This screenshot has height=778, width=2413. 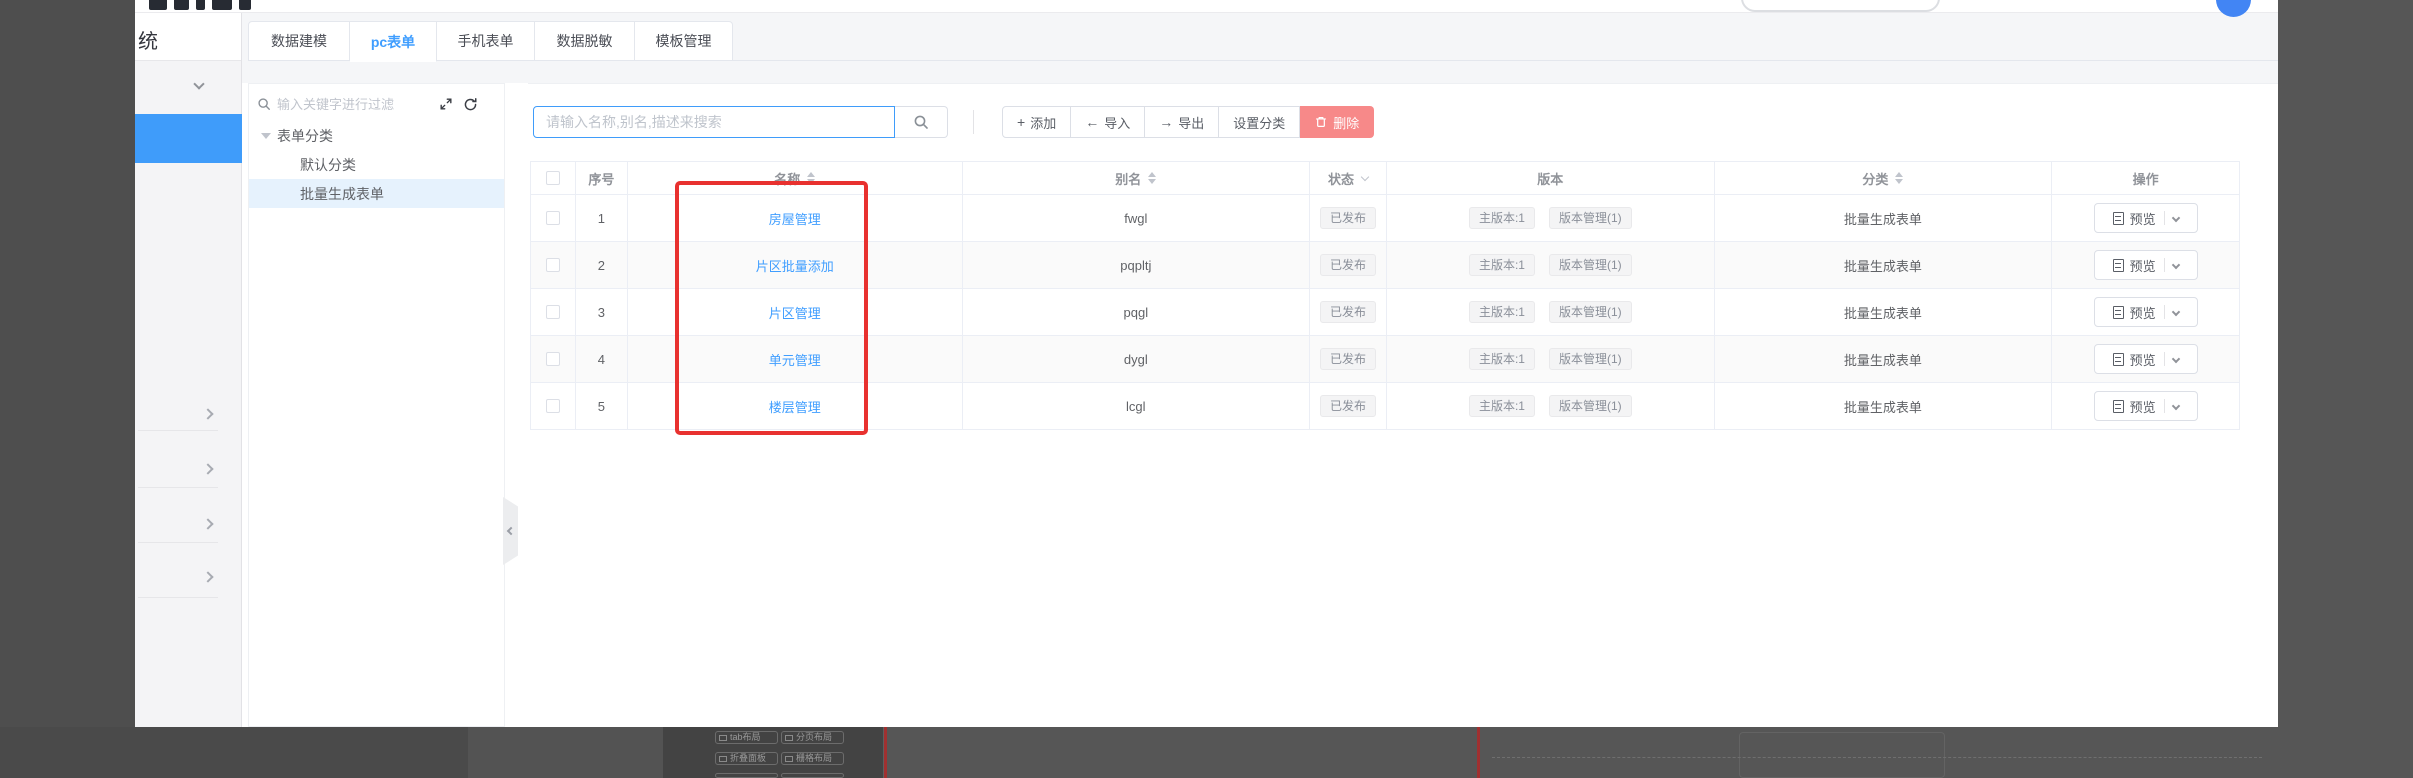 What do you see at coordinates (1137, 312) in the screenshot?
I see `form-alias: pqgl` at bounding box center [1137, 312].